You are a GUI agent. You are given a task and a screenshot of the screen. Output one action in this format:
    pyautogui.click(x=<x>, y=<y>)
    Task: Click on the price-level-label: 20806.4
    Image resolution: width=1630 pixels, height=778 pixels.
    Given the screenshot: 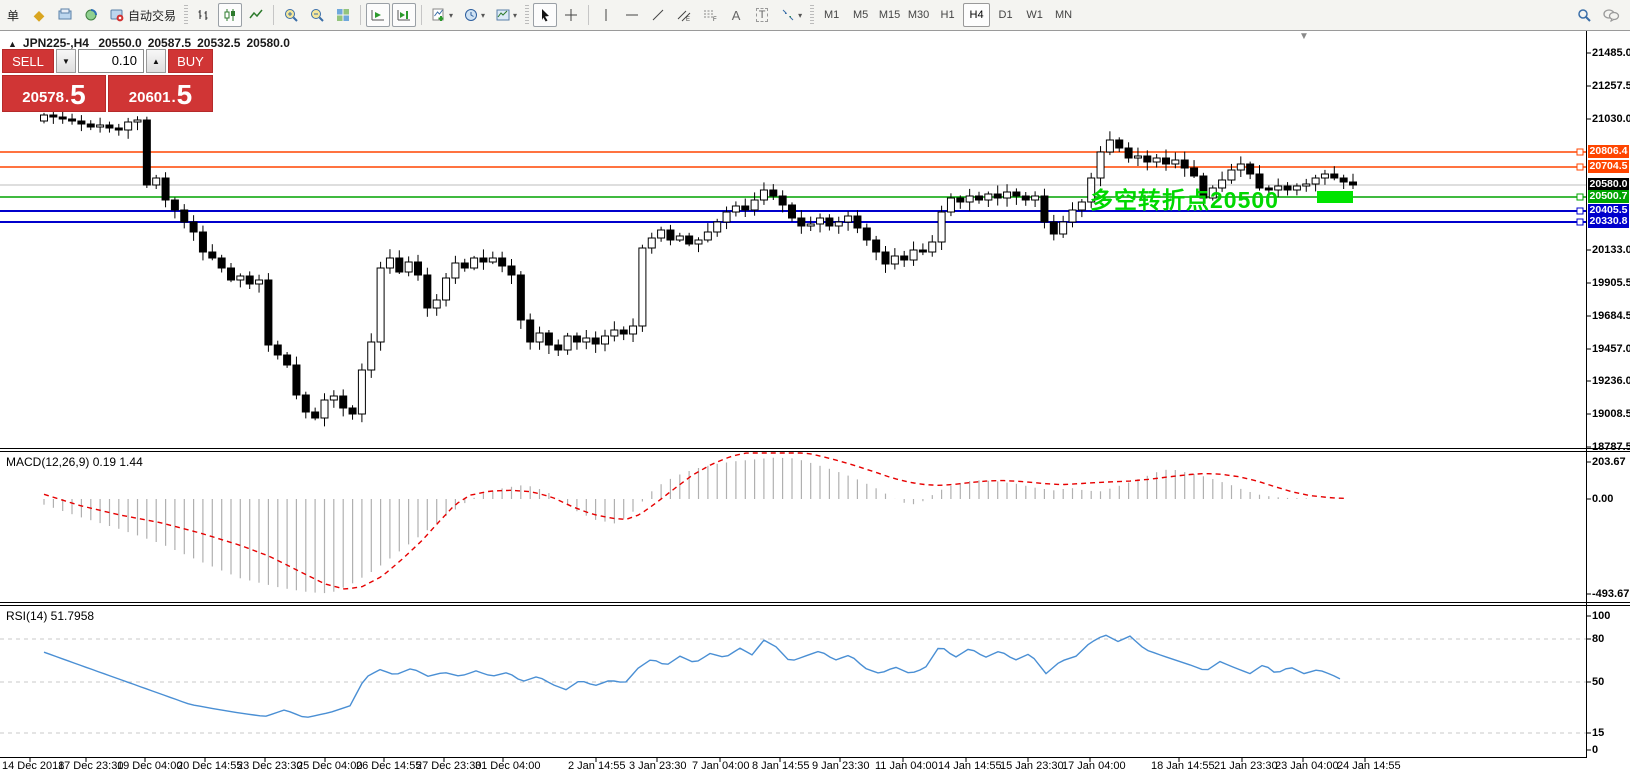 What is the action you would take?
    pyautogui.click(x=1608, y=151)
    